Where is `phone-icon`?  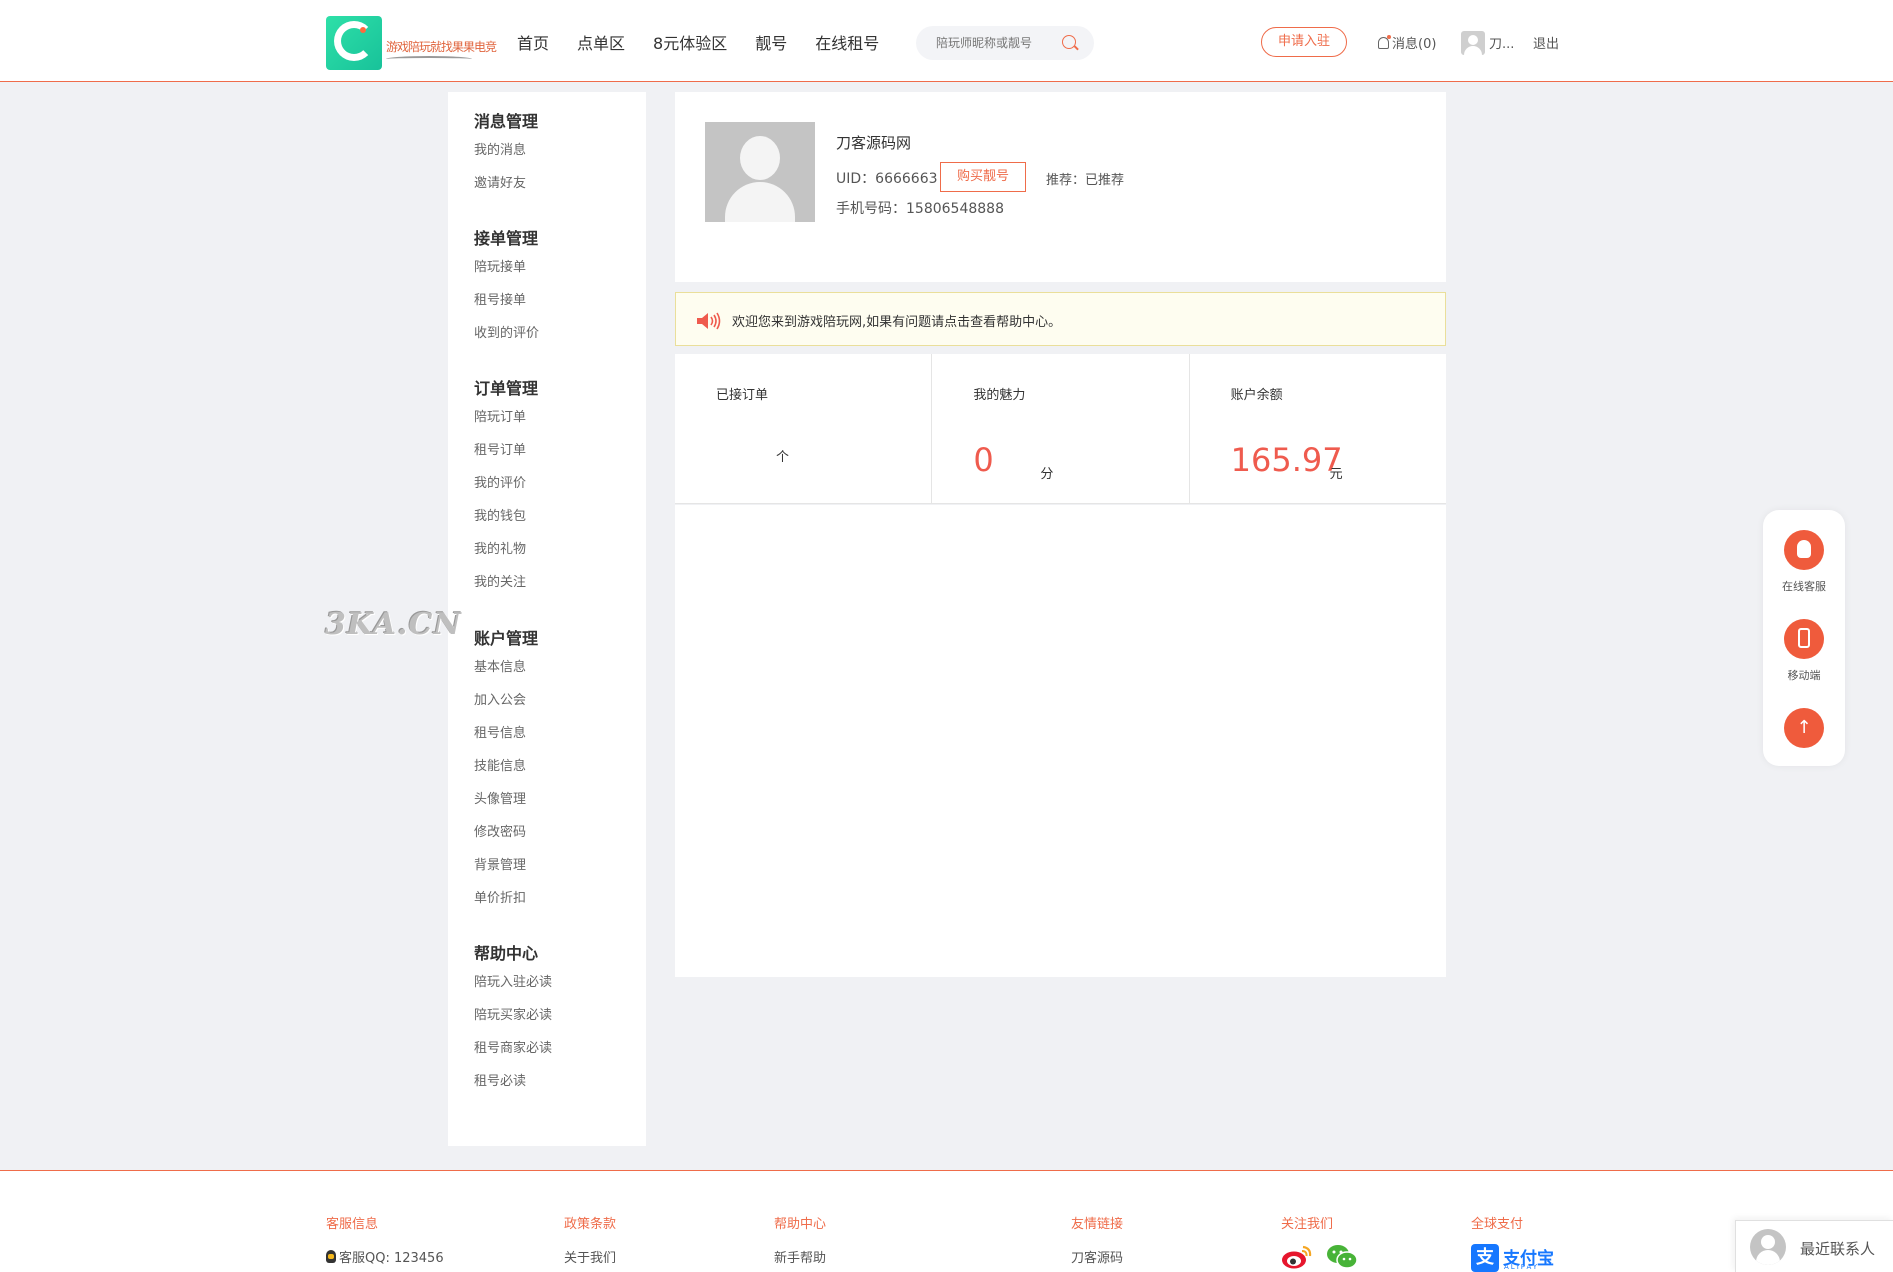
phone-icon is located at coordinates (1804, 638).